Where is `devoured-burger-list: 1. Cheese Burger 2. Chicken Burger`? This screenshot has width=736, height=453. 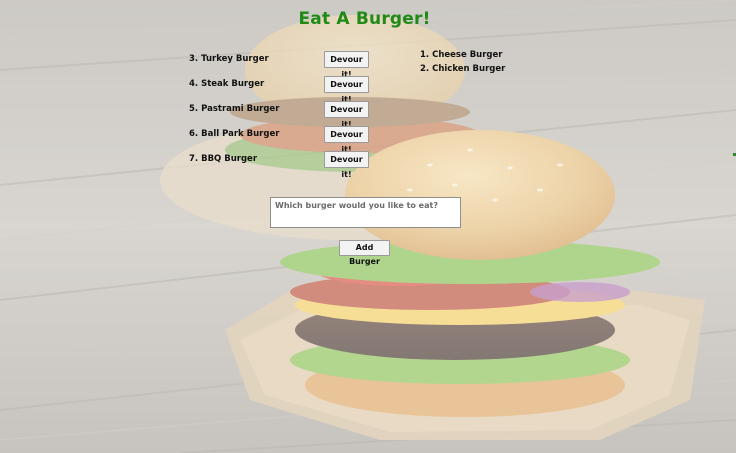
devoured-burger-list: 1. Cheese Burger 2. Chicken Burger is located at coordinates (462, 62).